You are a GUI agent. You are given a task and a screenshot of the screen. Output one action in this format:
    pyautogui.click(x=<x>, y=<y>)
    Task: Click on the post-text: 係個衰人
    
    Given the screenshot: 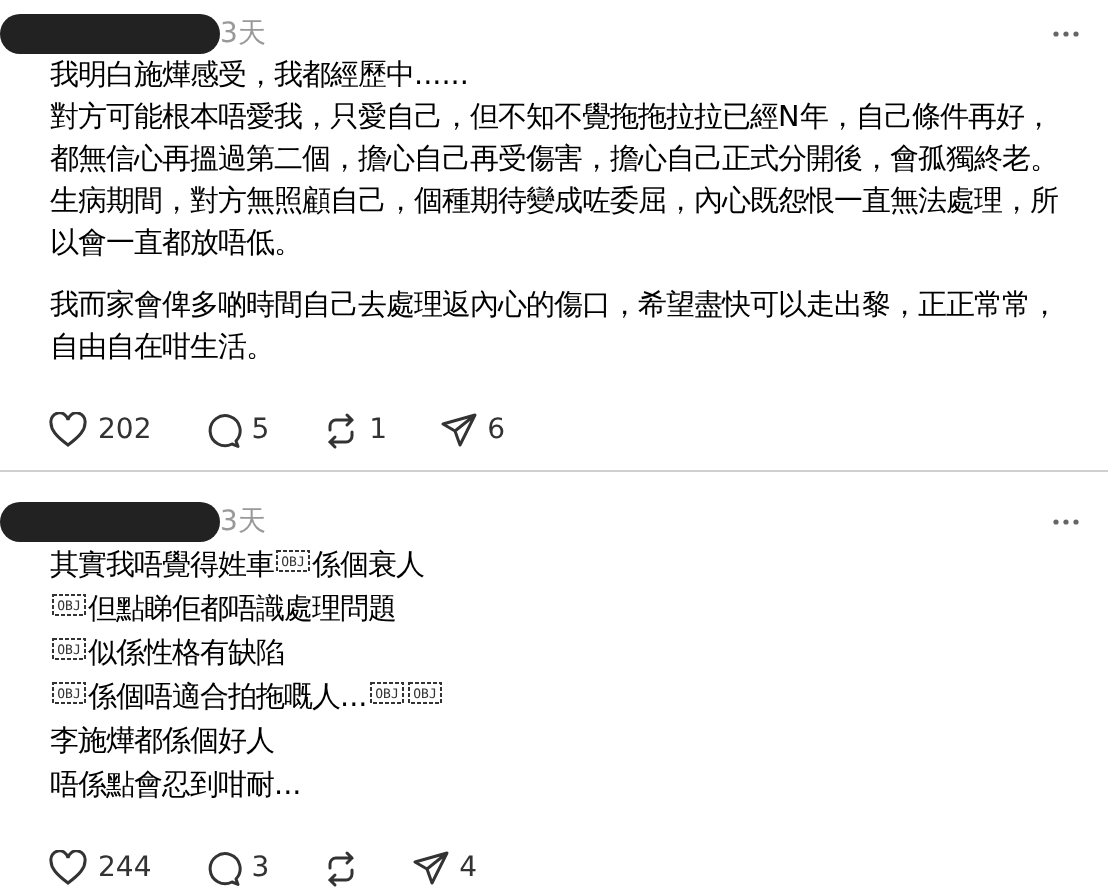 What is the action you would take?
    pyautogui.click(x=368, y=566)
    